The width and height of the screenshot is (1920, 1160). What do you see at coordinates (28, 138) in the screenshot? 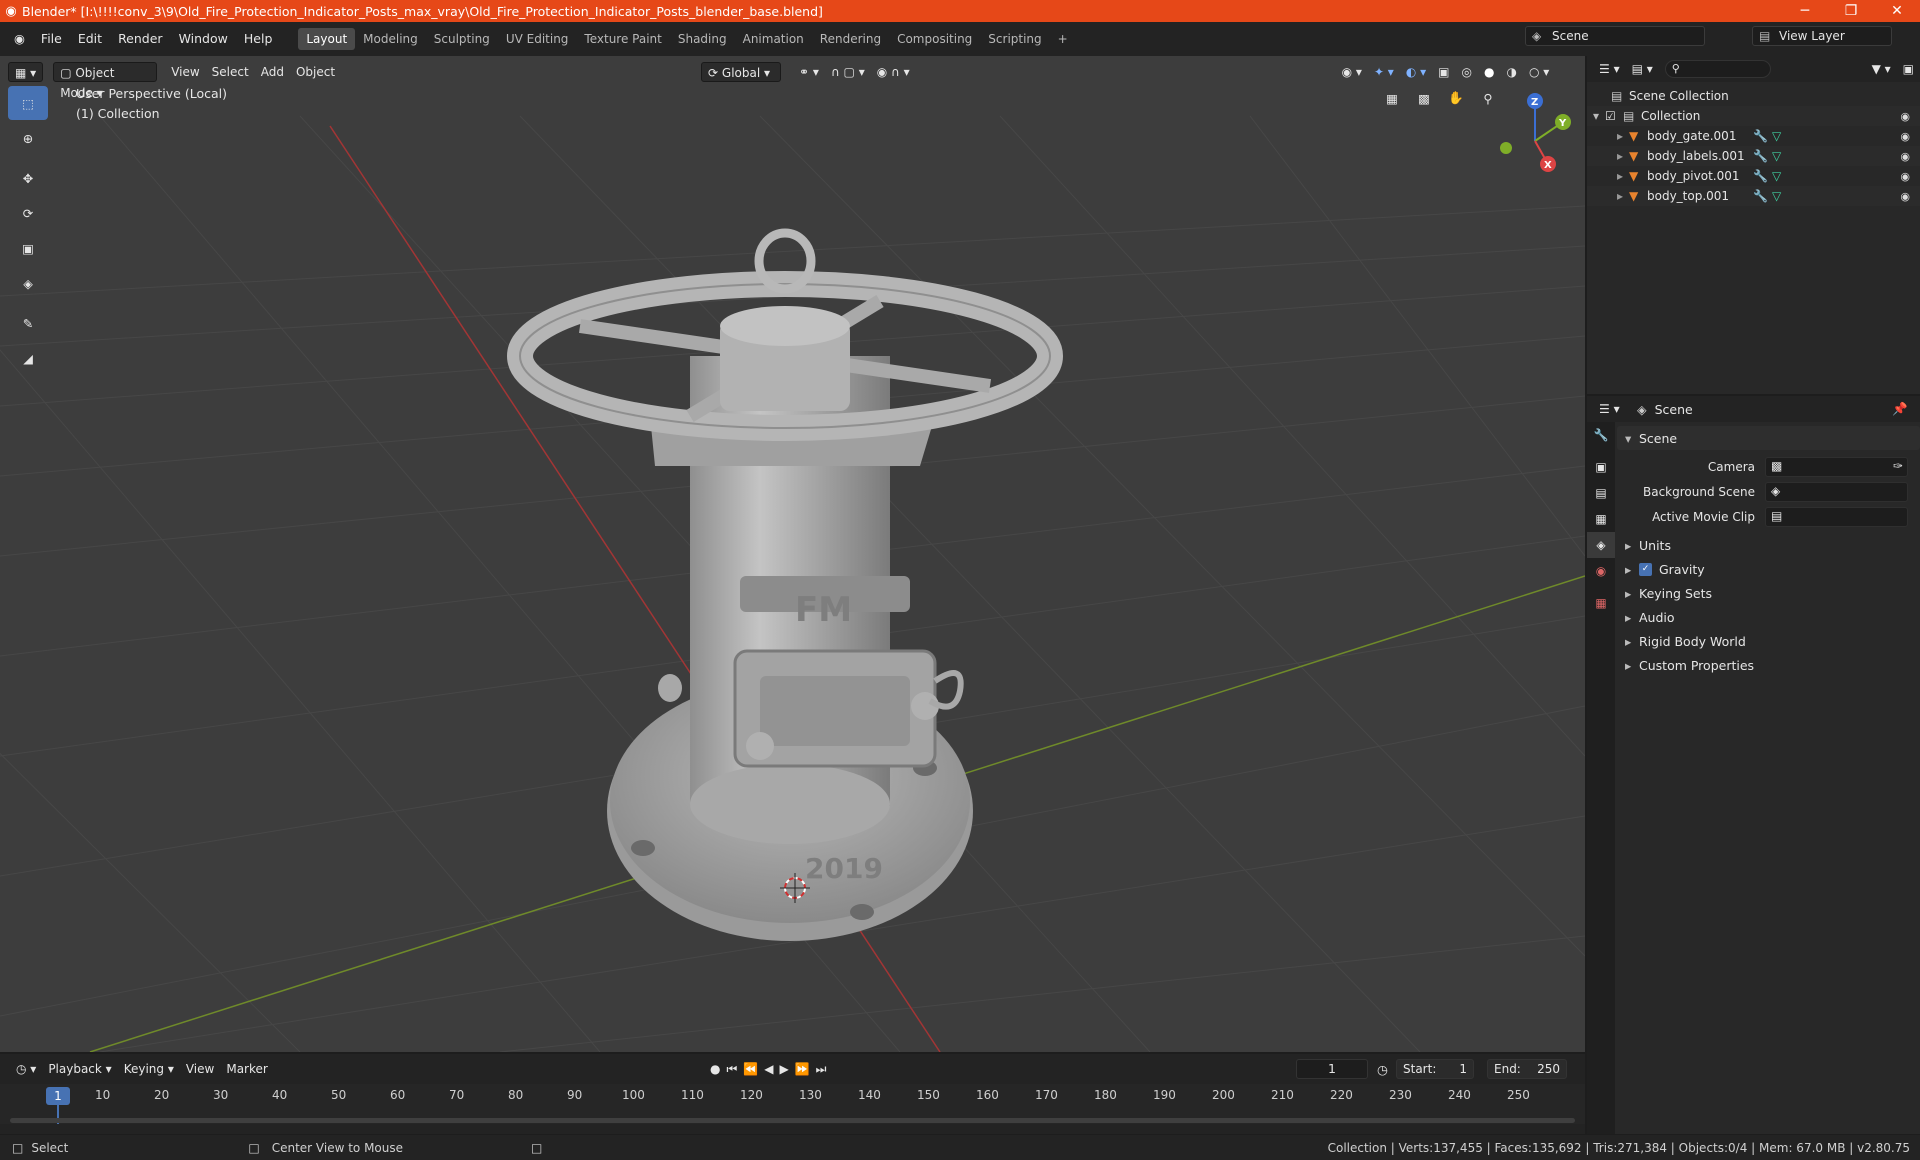
I see `cursor-tool-icon: ⊕` at bounding box center [28, 138].